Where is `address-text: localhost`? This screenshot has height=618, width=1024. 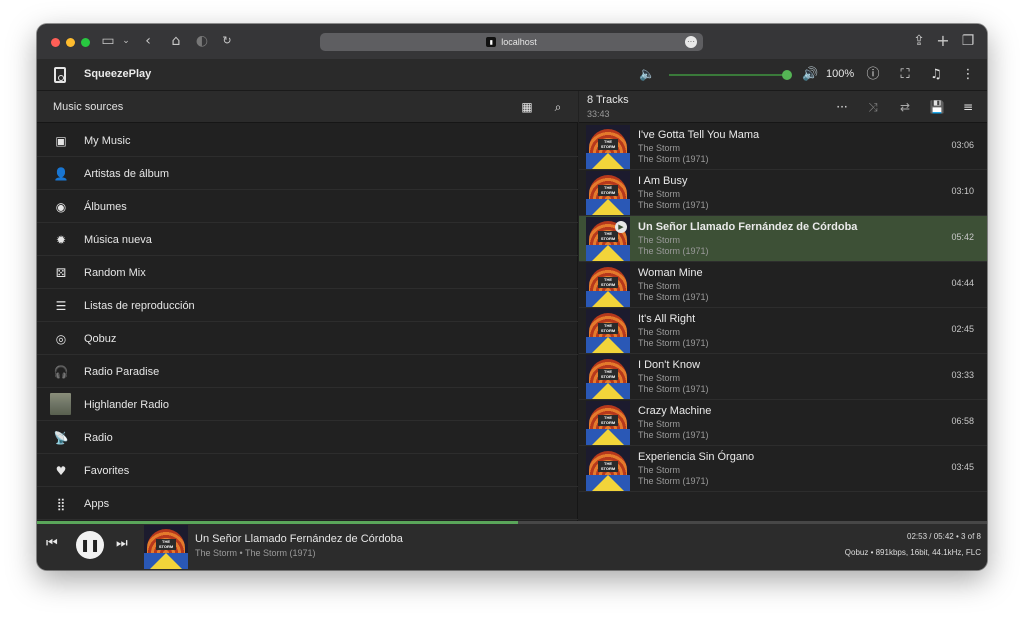 address-text: localhost is located at coordinates (519, 42).